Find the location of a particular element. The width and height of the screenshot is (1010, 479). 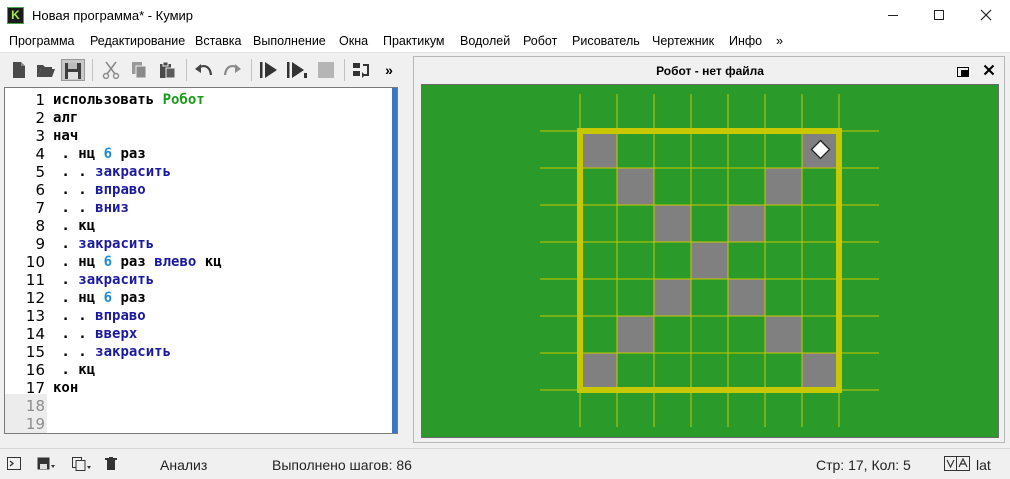

menu-practicum: Практикум is located at coordinates (414, 41).